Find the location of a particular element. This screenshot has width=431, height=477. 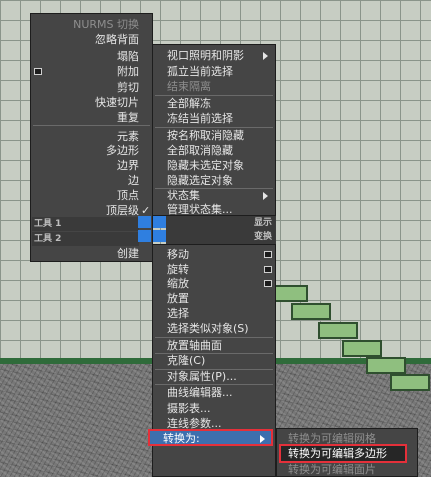

menu-item-cut: 剪切 is located at coordinates (85, 87).